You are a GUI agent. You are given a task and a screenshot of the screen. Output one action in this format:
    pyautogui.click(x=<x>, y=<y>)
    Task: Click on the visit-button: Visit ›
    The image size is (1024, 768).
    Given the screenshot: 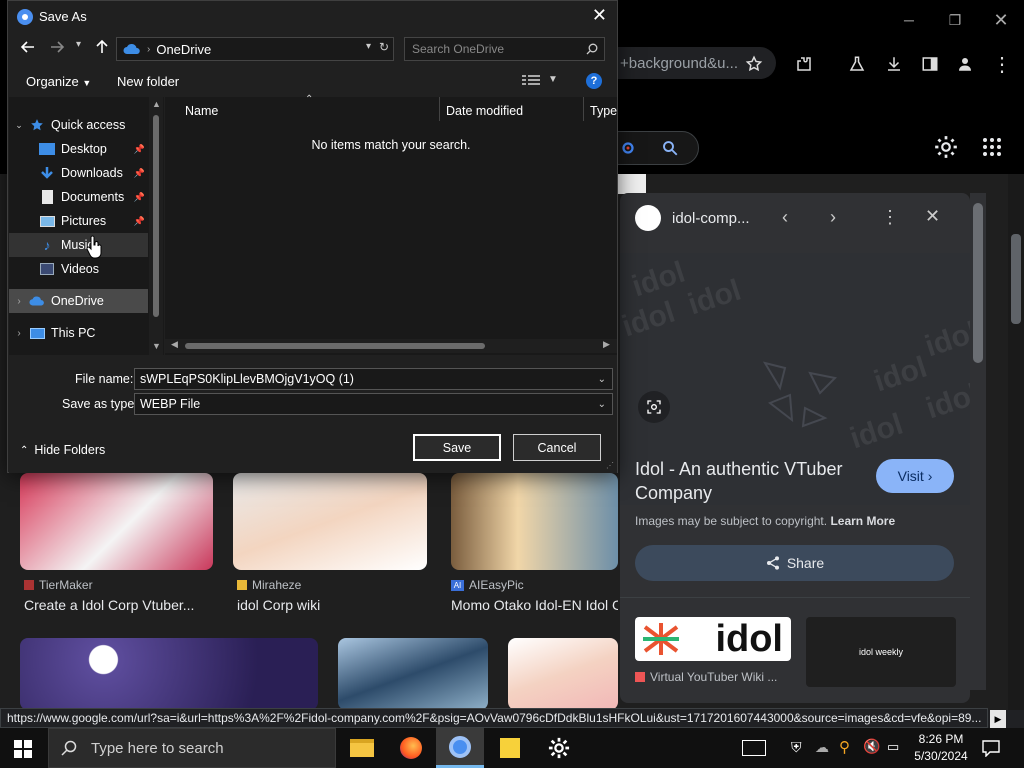 What is the action you would take?
    pyautogui.click(x=915, y=476)
    